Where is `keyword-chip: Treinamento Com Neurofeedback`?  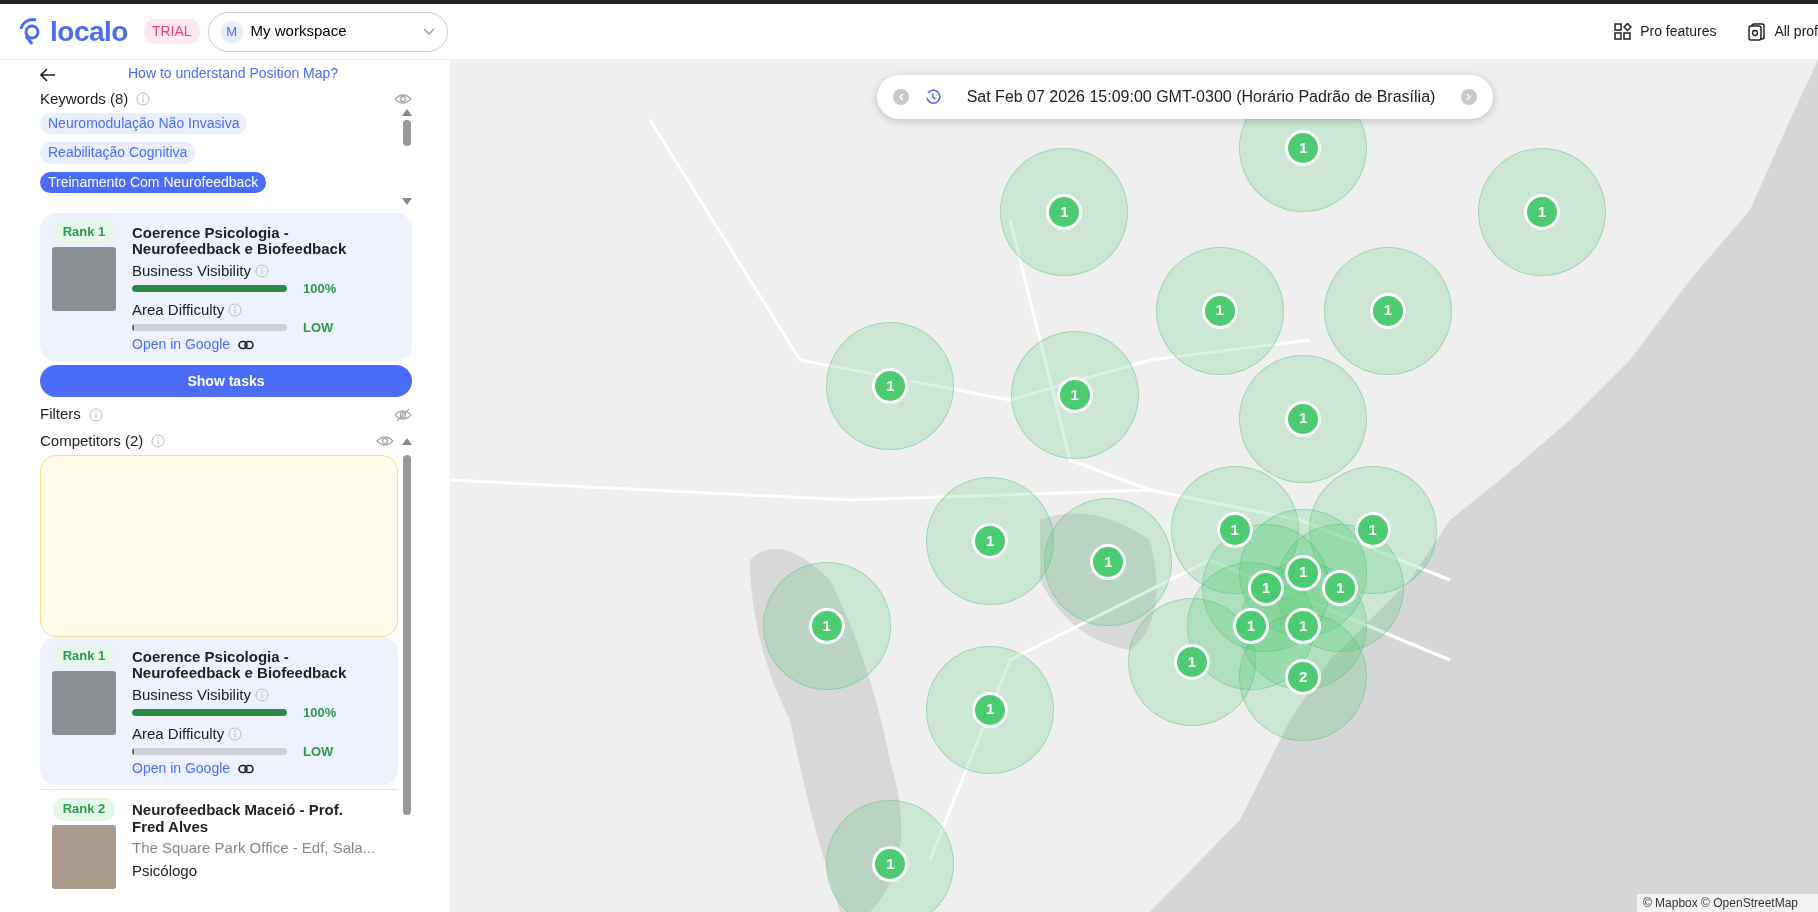 keyword-chip: Treinamento Com Neurofeedback is located at coordinates (153, 182).